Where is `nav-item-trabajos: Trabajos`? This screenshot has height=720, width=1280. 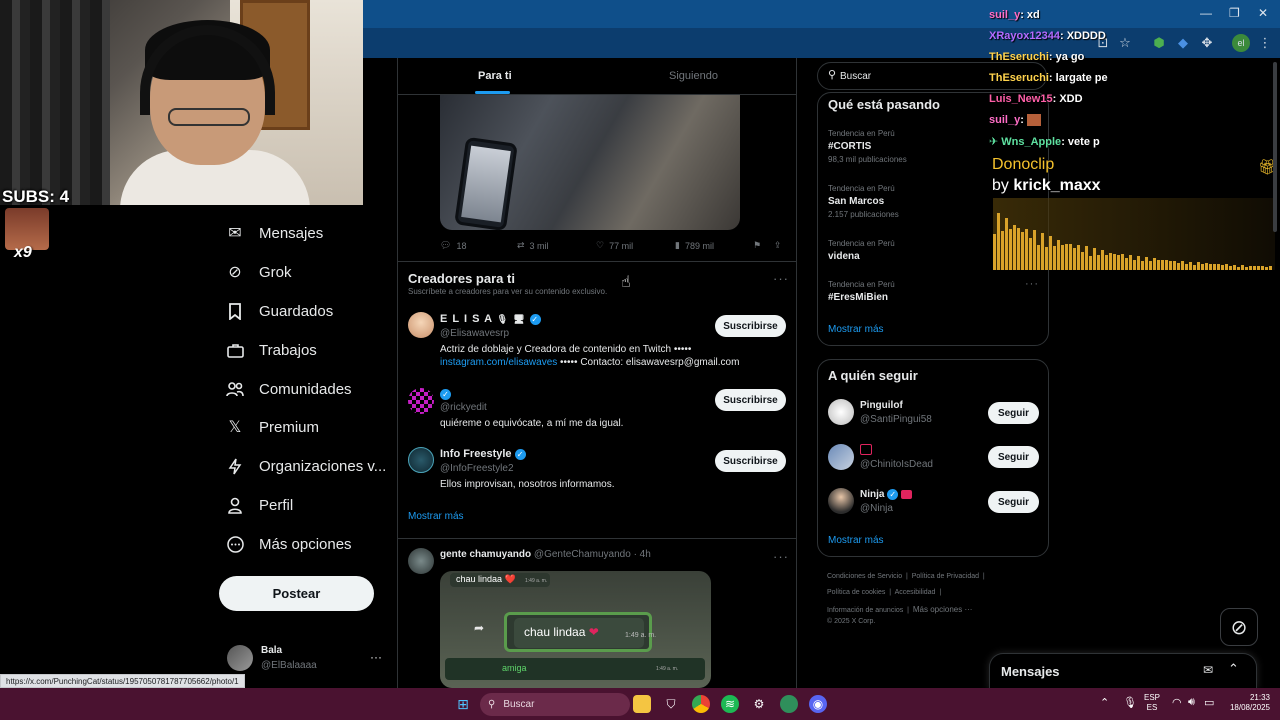 nav-item-trabajos: Trabajos is located at coordinates (271, 350).